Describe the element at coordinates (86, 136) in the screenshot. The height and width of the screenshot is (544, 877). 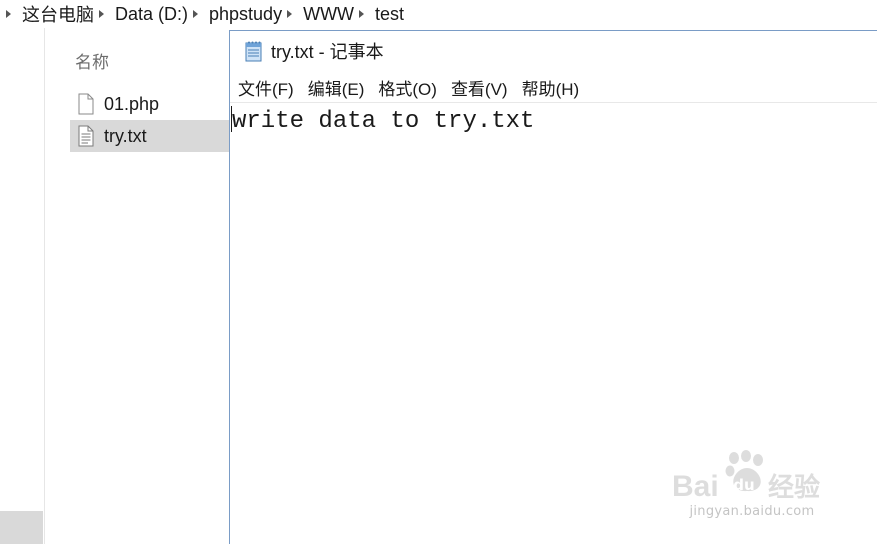
I see `text-file-icon` at that location.